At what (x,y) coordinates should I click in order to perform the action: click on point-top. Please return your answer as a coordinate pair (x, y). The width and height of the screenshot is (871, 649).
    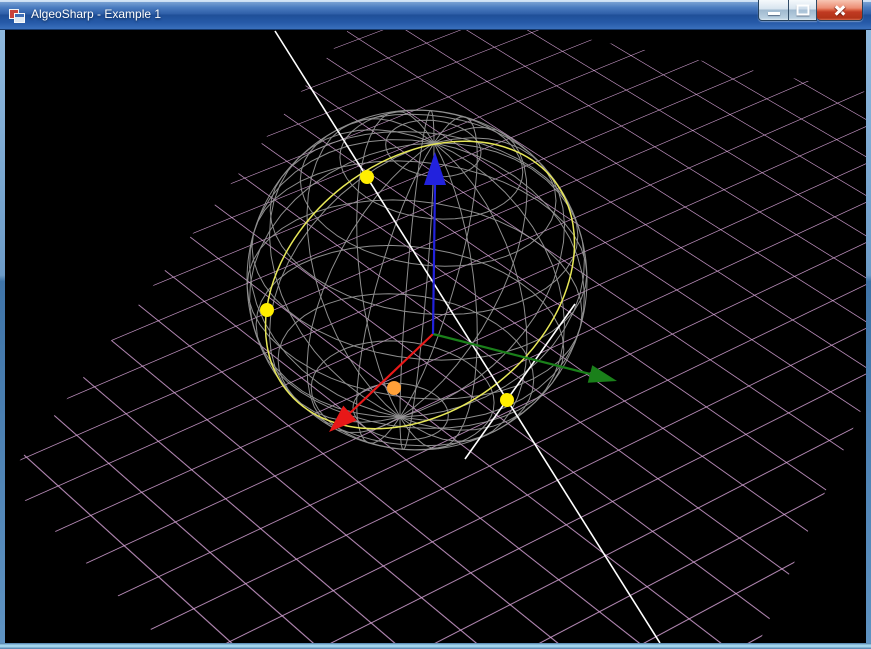
    Looking at the image, I should click on (367, 177).